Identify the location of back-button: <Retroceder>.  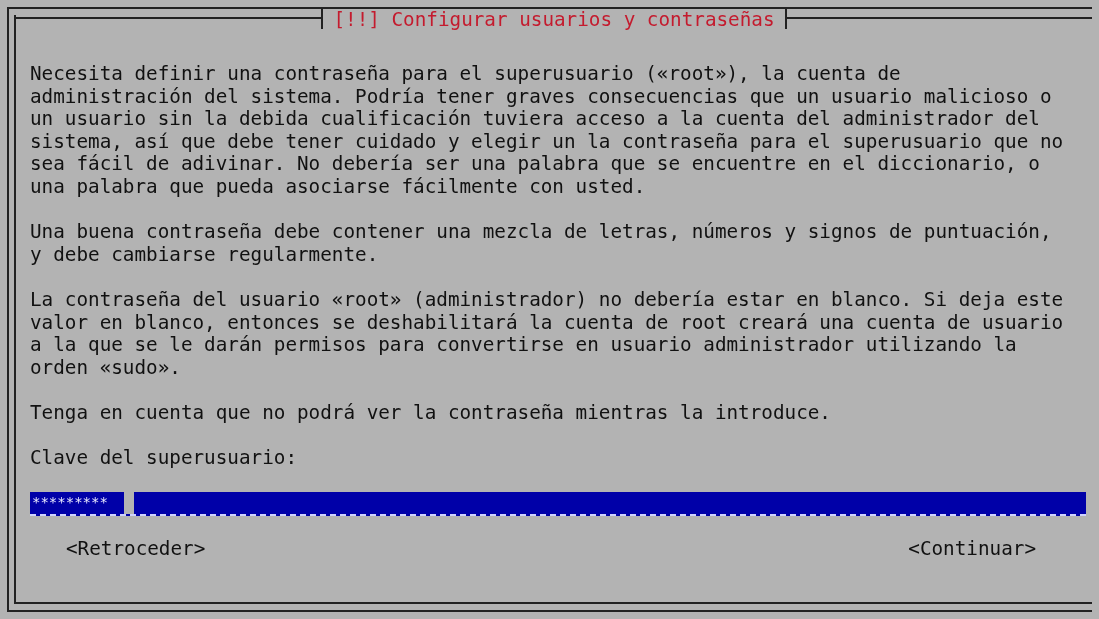
(136, 549).